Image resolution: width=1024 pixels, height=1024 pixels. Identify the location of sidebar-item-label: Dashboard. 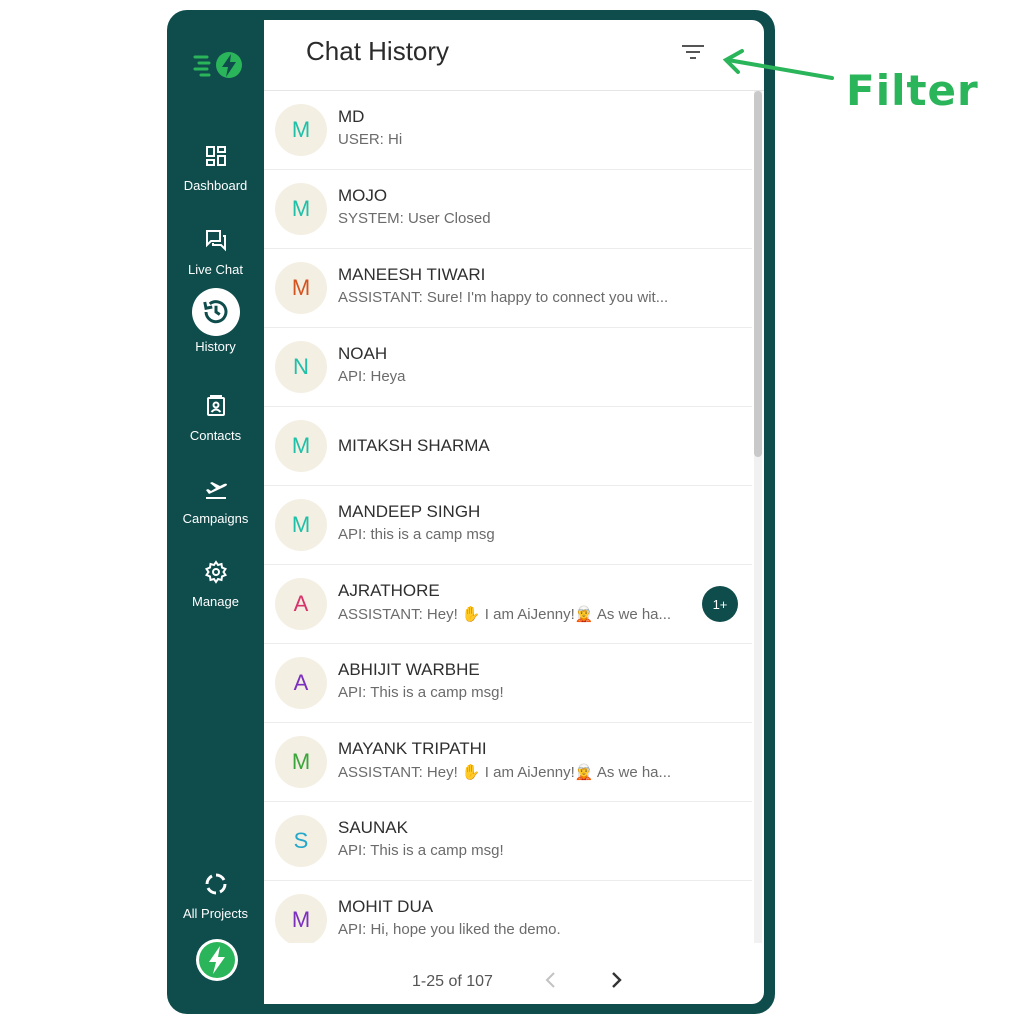
(215, 185).